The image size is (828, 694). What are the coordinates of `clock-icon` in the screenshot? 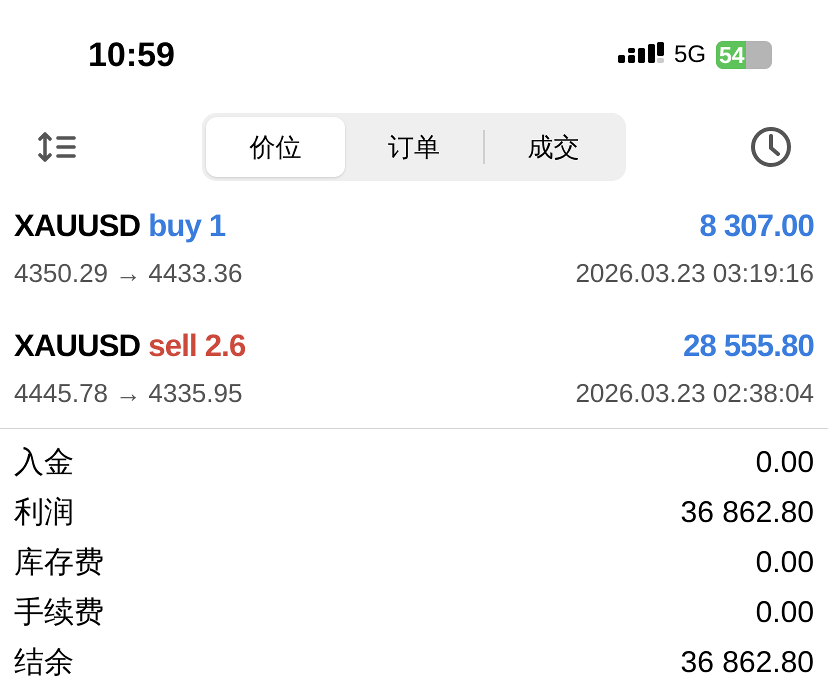 It's located at (771, 147).